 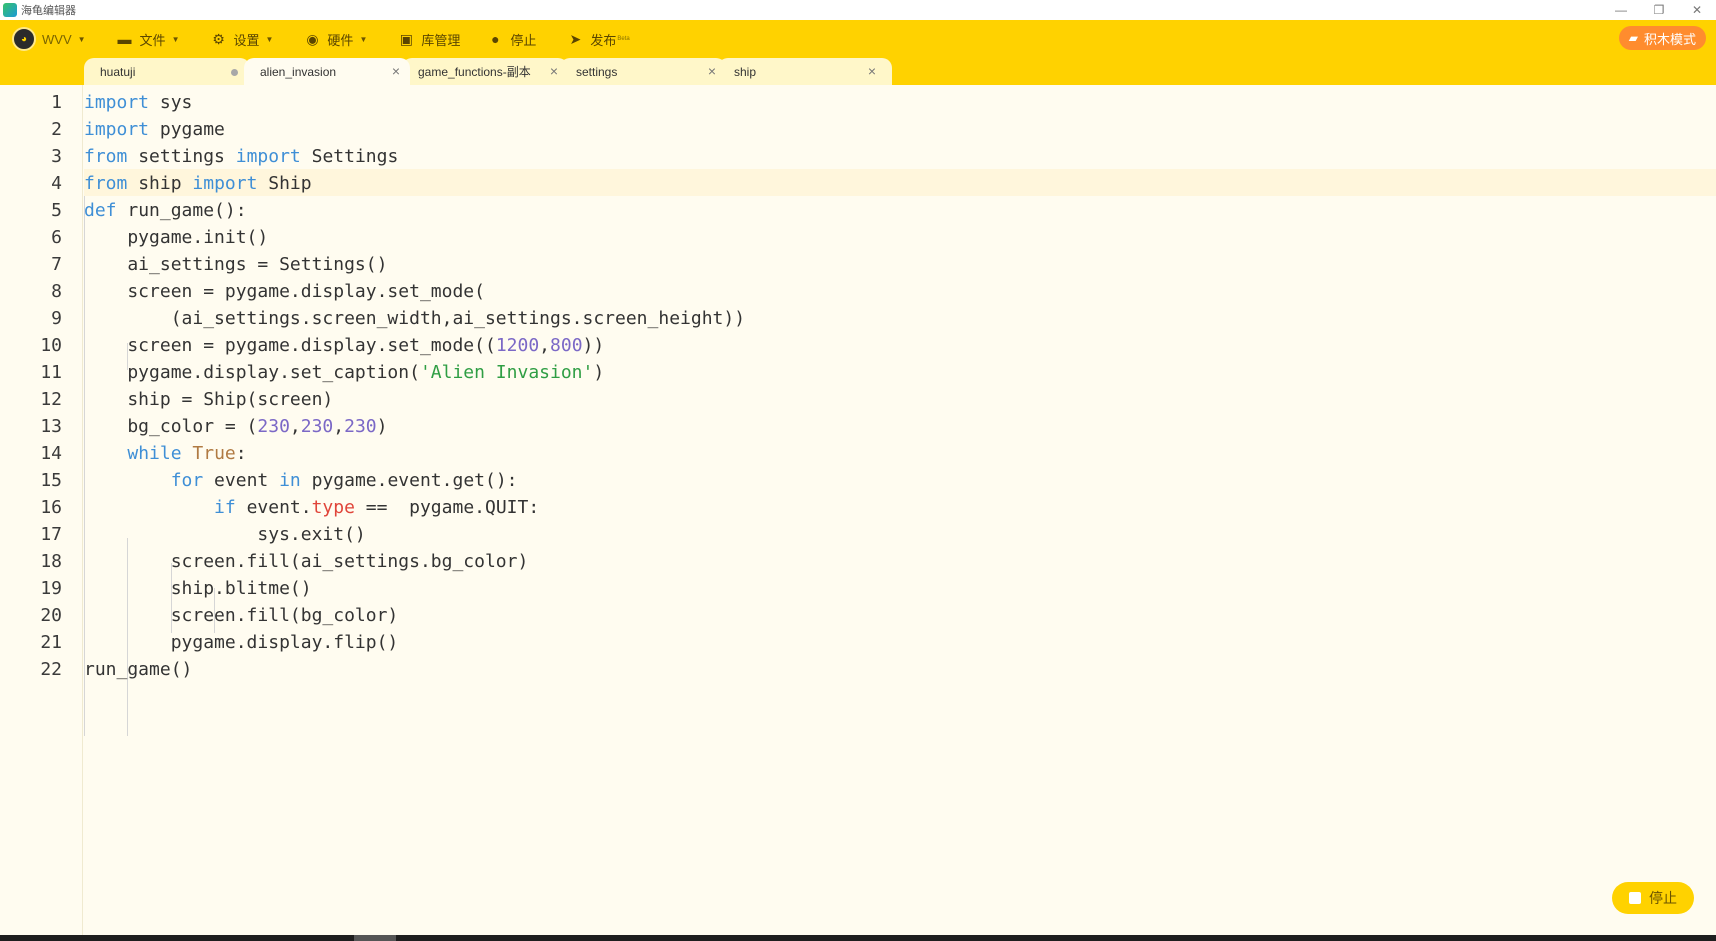 I want to click on menu-file: ▬ 文件 ▼, so click(x=148, y=39).